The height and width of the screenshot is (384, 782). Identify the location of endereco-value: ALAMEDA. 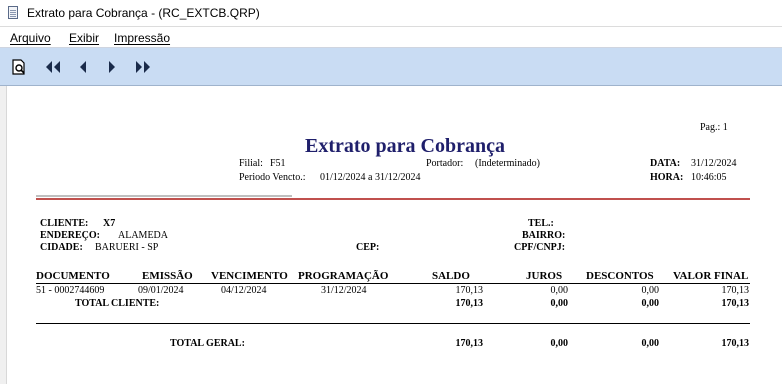
(143, 235).